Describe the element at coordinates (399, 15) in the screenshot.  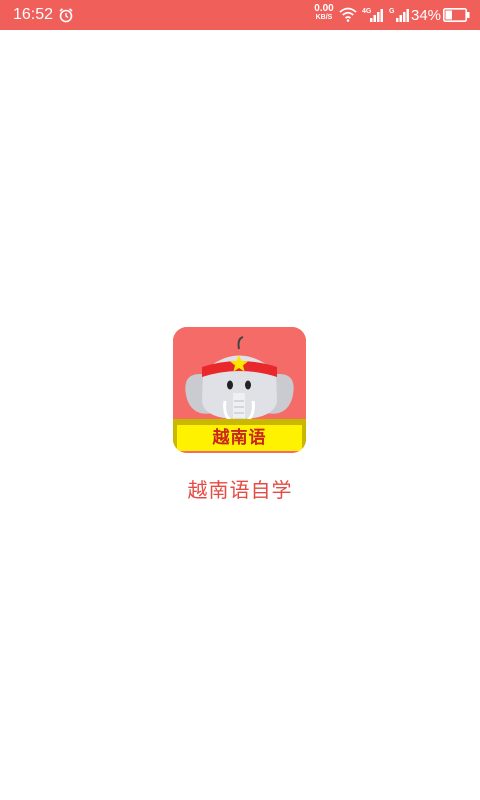
I see `signal-icon: G` at that location.